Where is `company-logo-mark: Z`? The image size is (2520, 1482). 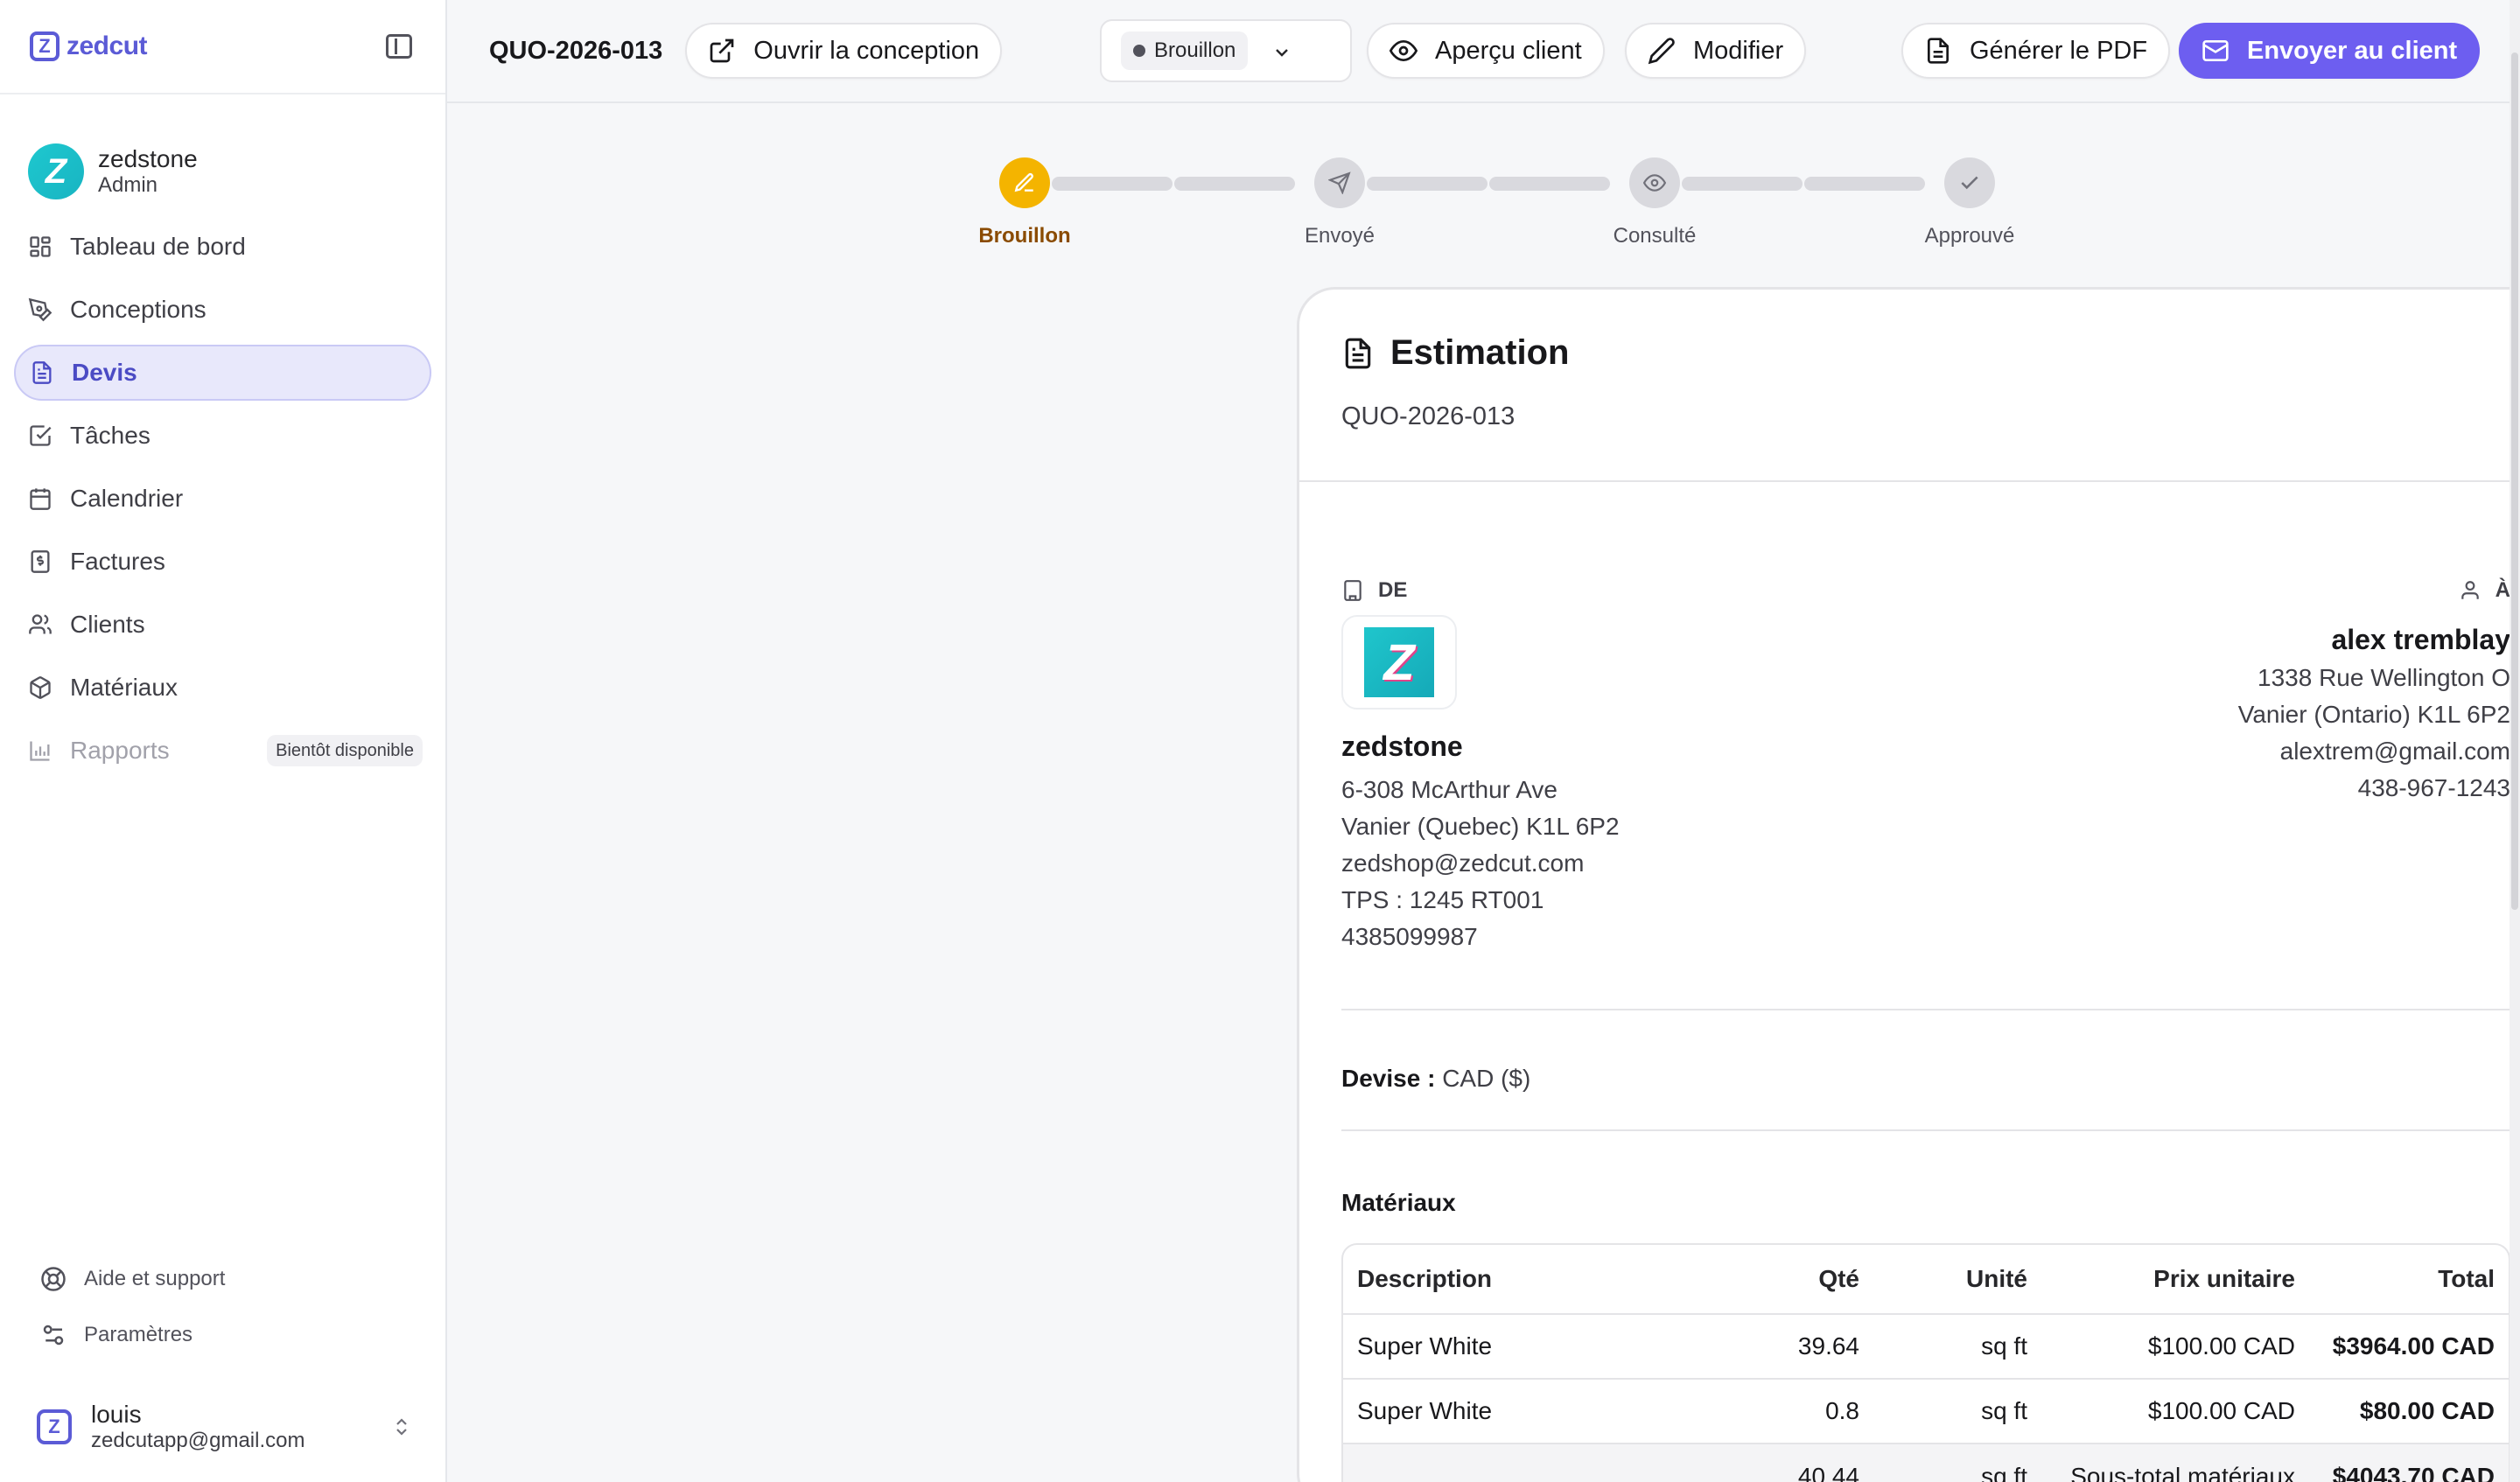
company-logo-mark: Z is located at coordinates (1399, 662).